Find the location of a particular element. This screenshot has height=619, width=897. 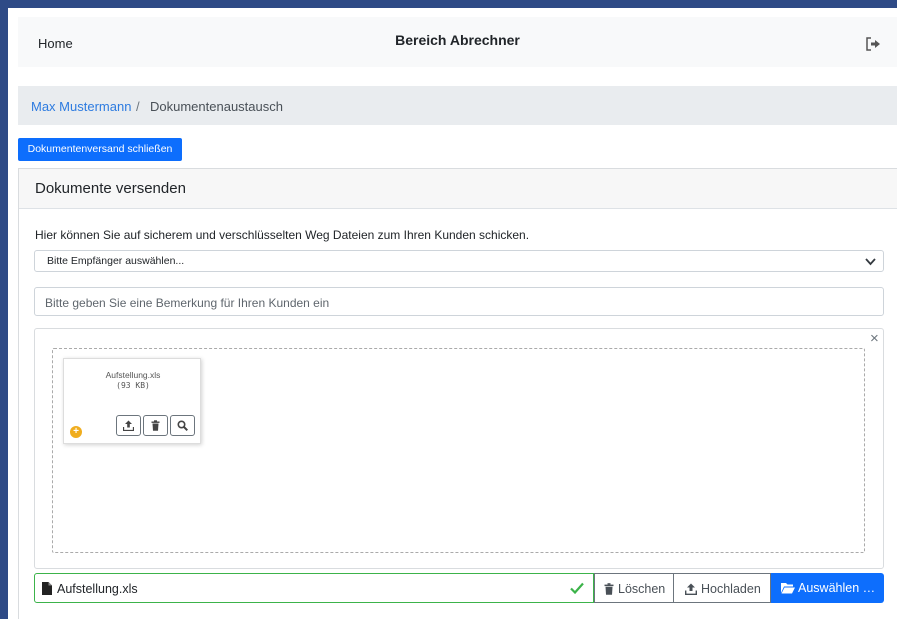

preview-zoom-button is located at coordinates (182, 425).